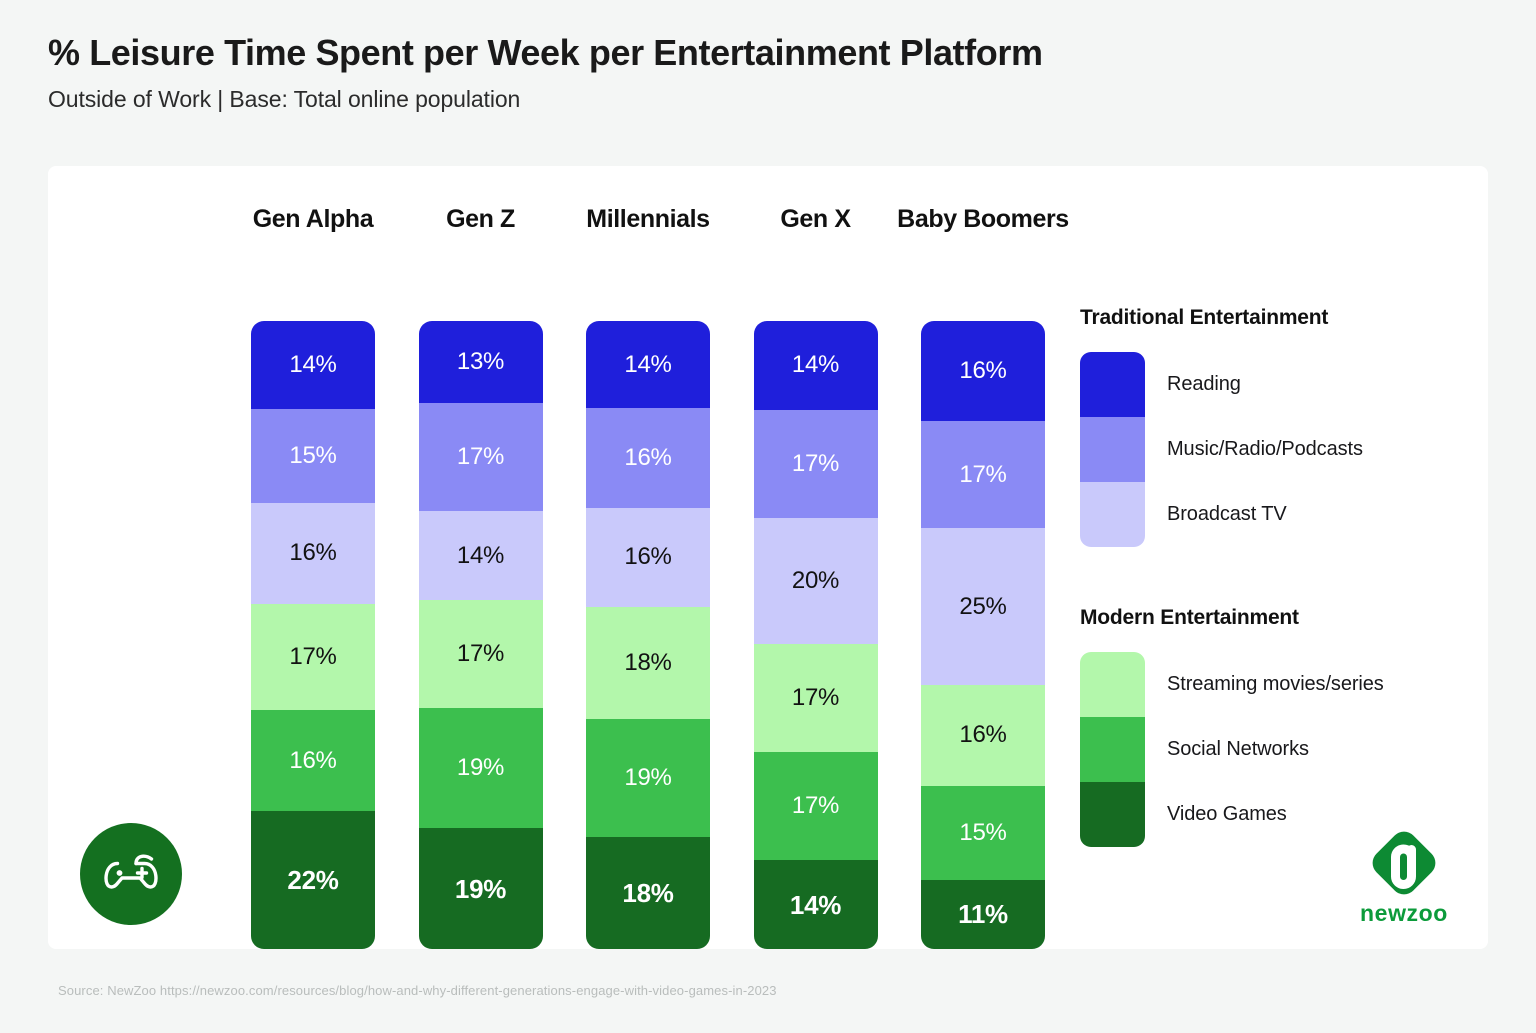  Describe the element at coordinates (1189, 617) in the screenshot. I see `legend-group-title: Modern Entertainment` at that location.